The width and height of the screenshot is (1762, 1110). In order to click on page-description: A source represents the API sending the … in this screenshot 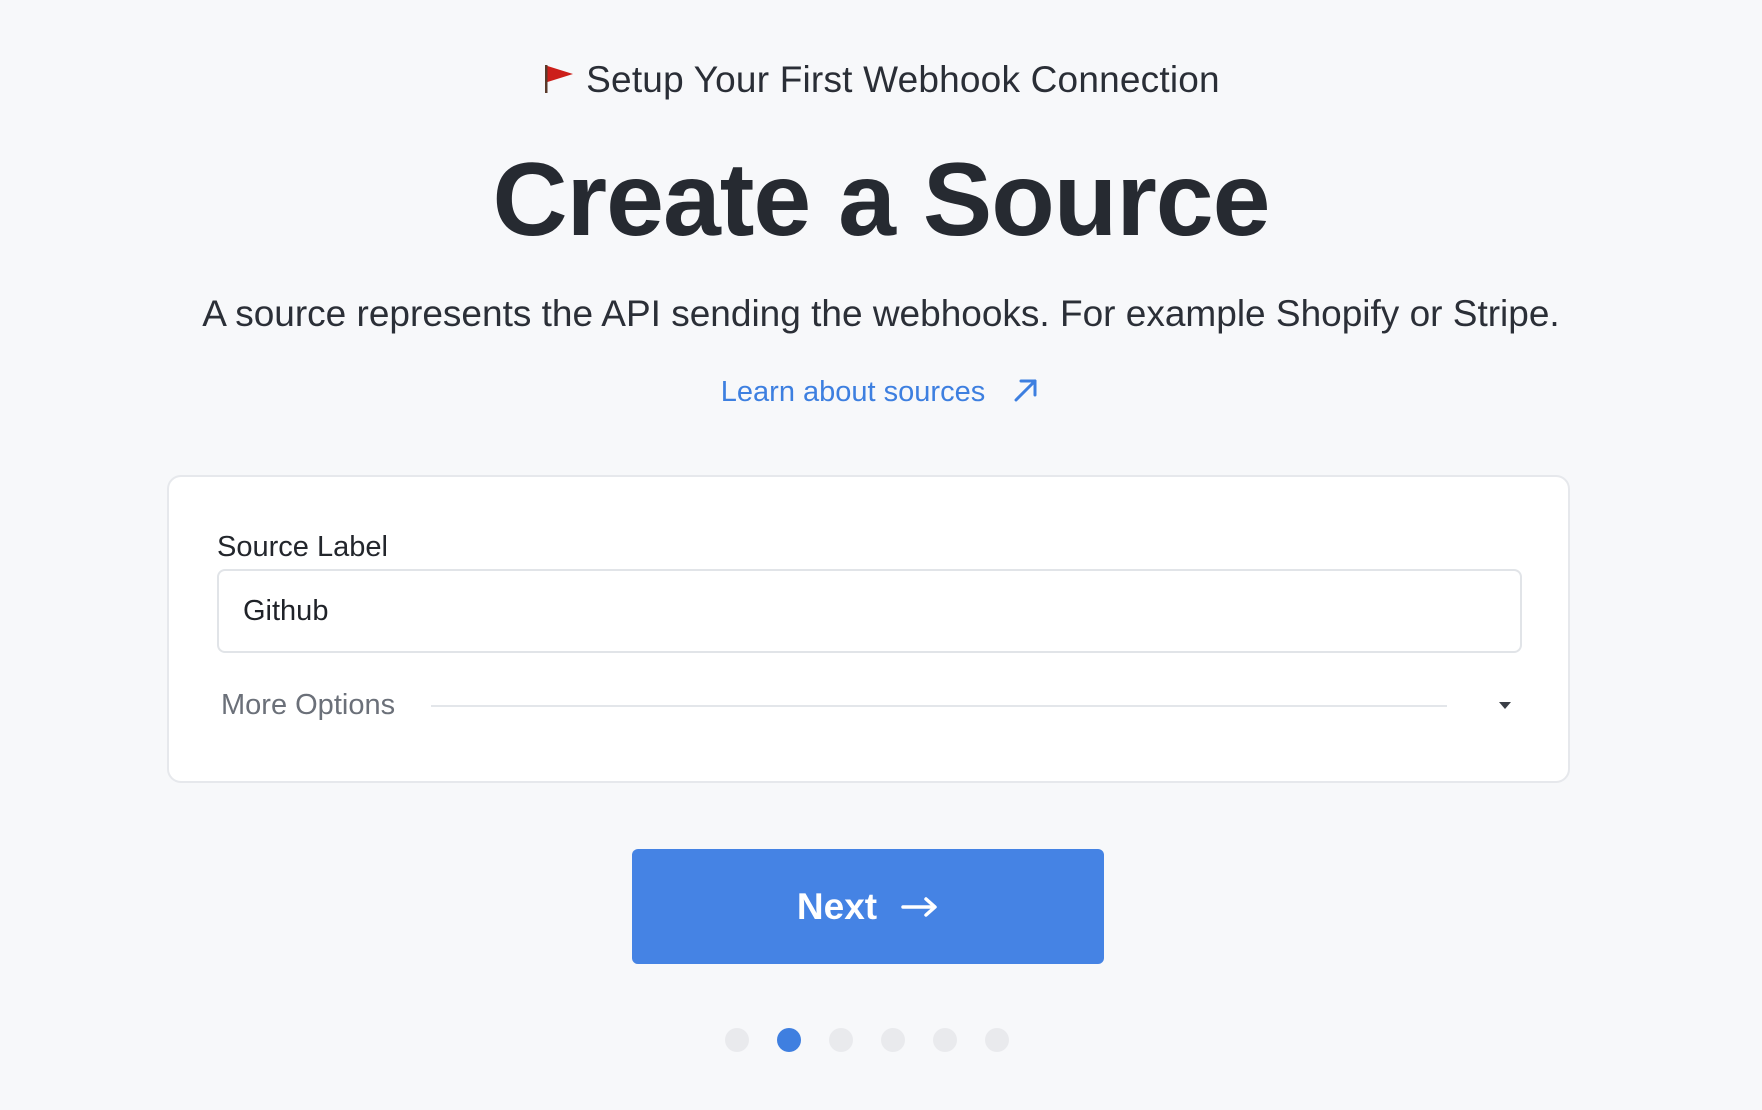, I will do `click(881, 313)`.